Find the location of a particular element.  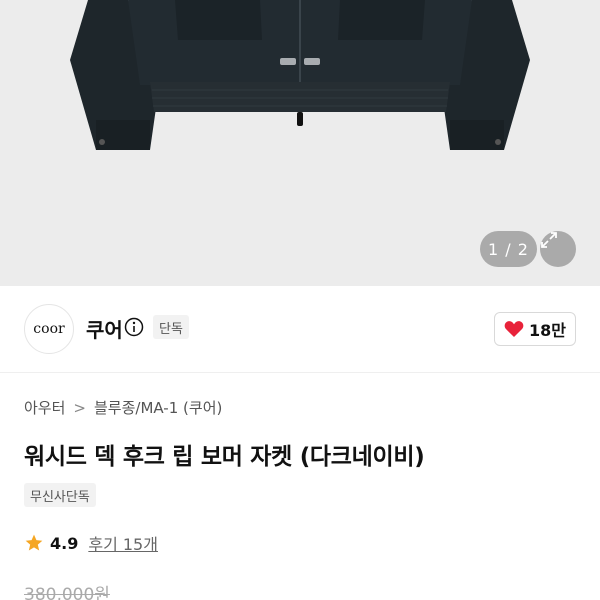

brand-logo: coor is located at coordinates (49, 329).